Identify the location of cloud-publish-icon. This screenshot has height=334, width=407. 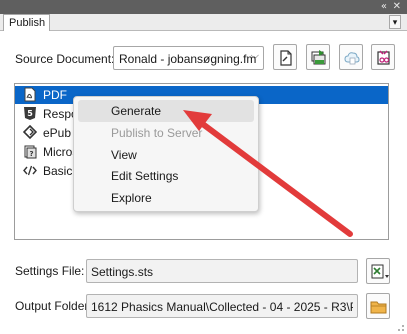
(352, 58).